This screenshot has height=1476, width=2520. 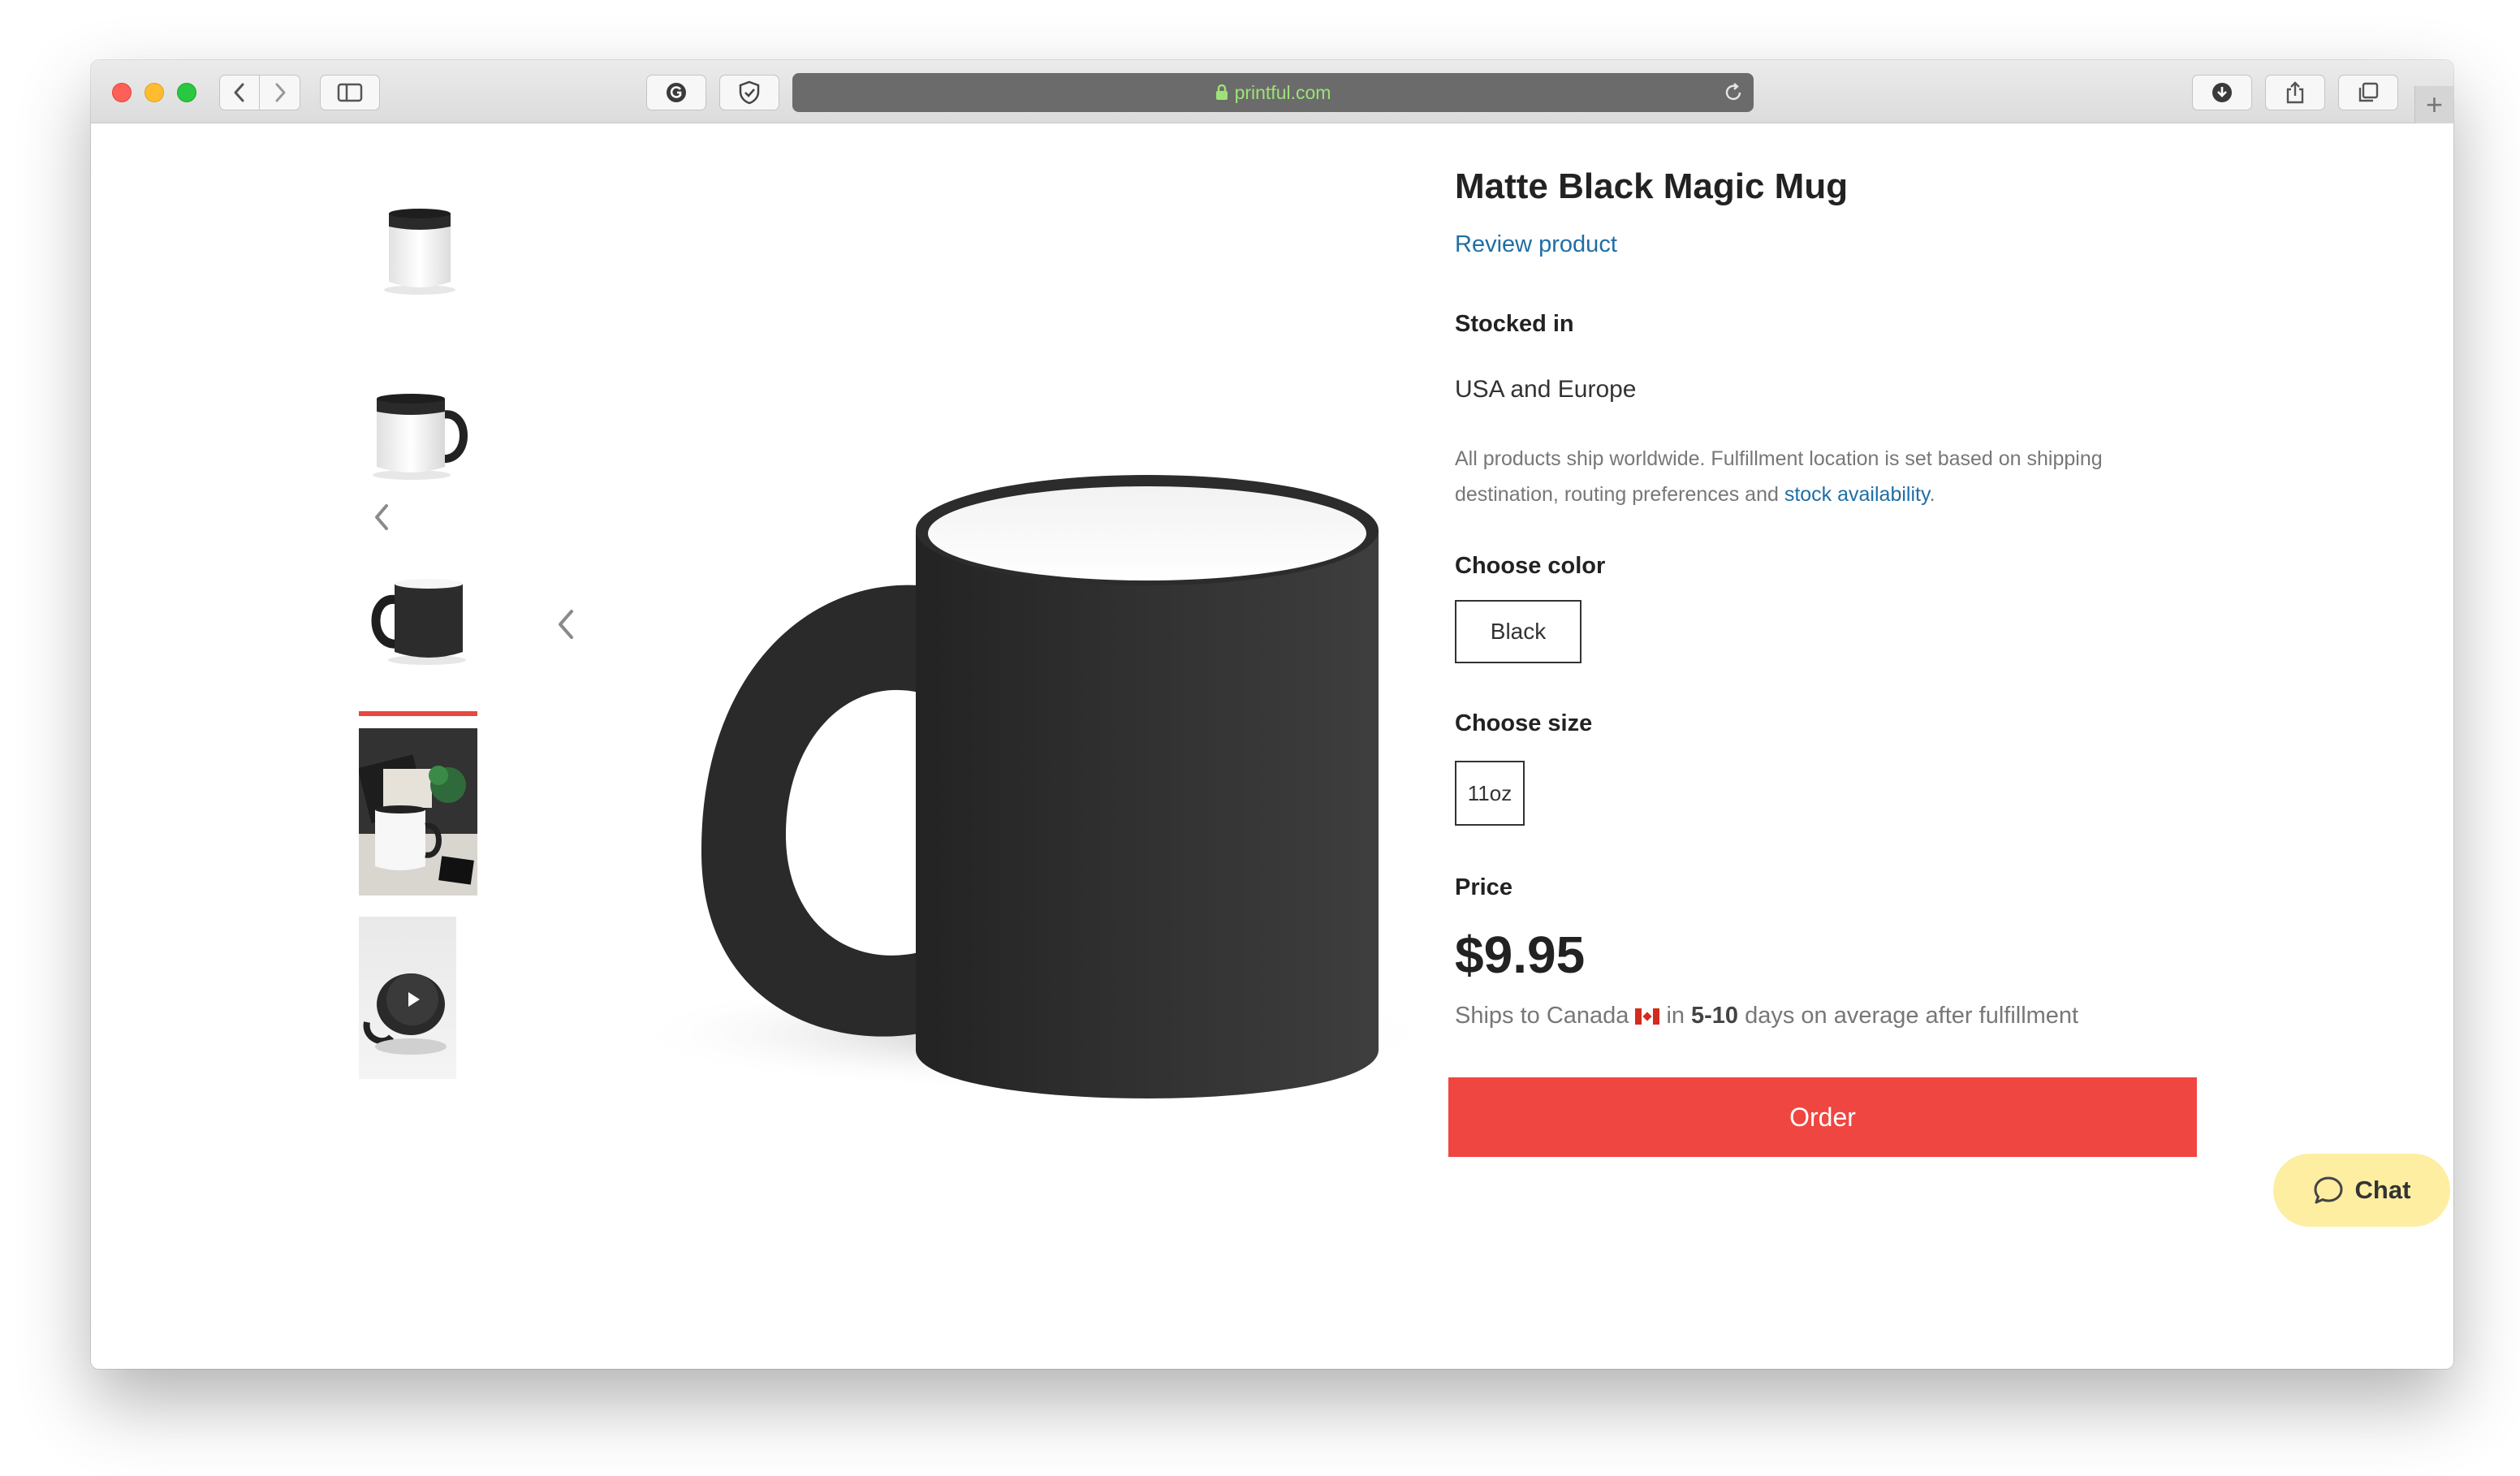 What do you see at coordinates (382, 517) in the screenshot?
I see `thumbnail-prev-arrow` at bounding box center [382, 517].